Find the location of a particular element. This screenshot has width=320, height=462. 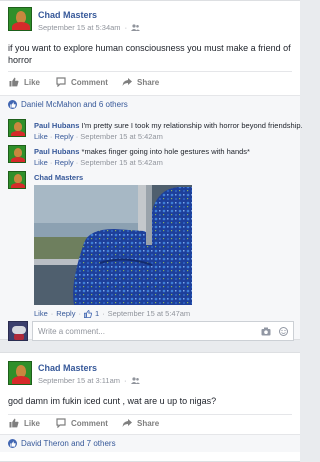

likes-summary: David Theron and 7 others is located at coordinates (150, 443).